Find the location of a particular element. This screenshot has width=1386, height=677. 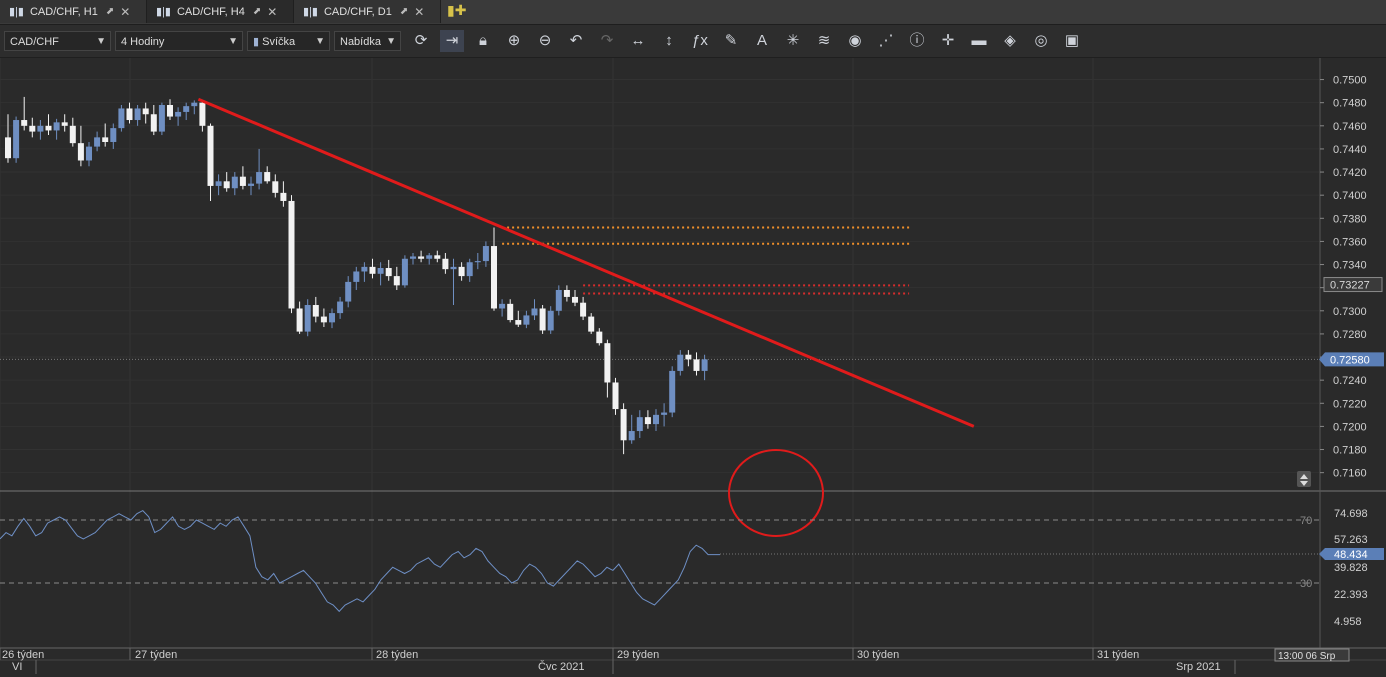

fill-bucket-icon: ◈ is located at coordinates (1010, 41).